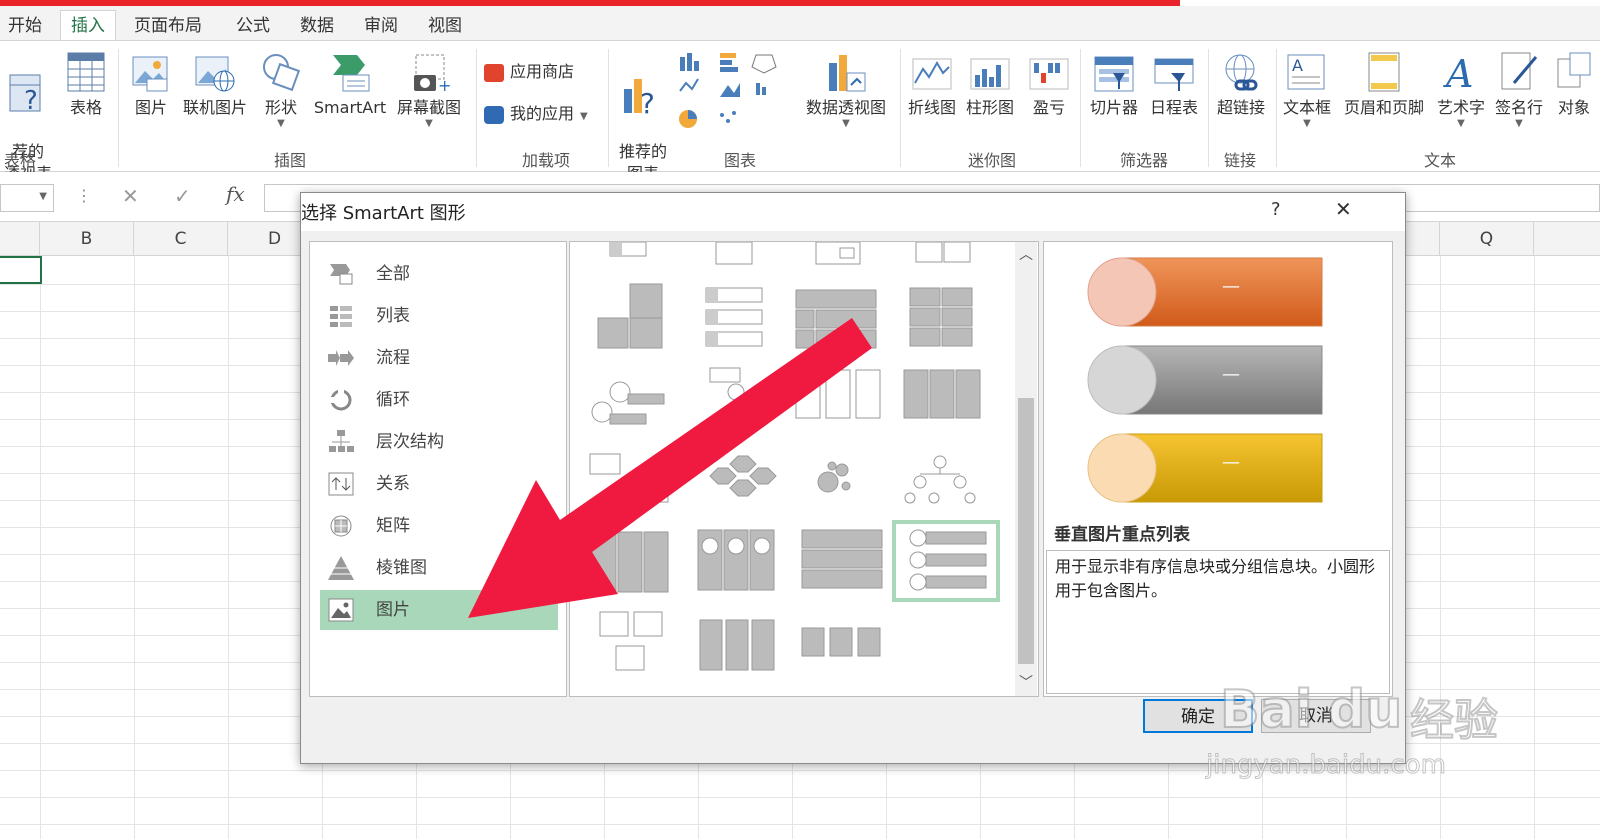 The height and width of the screenshot is (839, 1600). I want to click on insert-function-icon: fx, so click(235, 194).